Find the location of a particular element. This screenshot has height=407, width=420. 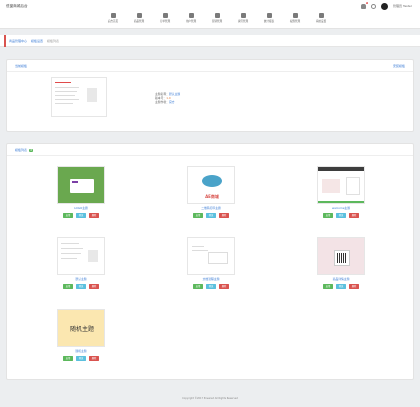

theme-thumbnail: AE商城 is located at coordinates (211, 185).